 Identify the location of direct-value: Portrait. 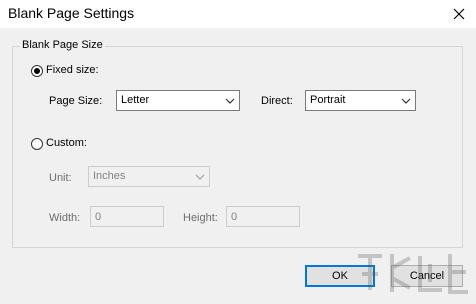
(328, 100).